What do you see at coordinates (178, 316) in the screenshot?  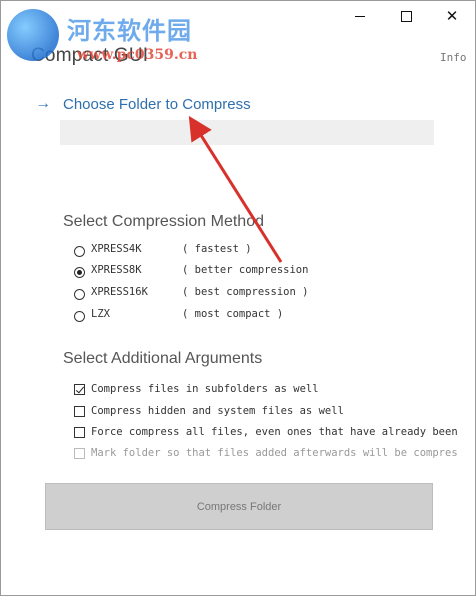 I see `radio-lzx: LZX ( most compact )` at bounding box center [178, 316].